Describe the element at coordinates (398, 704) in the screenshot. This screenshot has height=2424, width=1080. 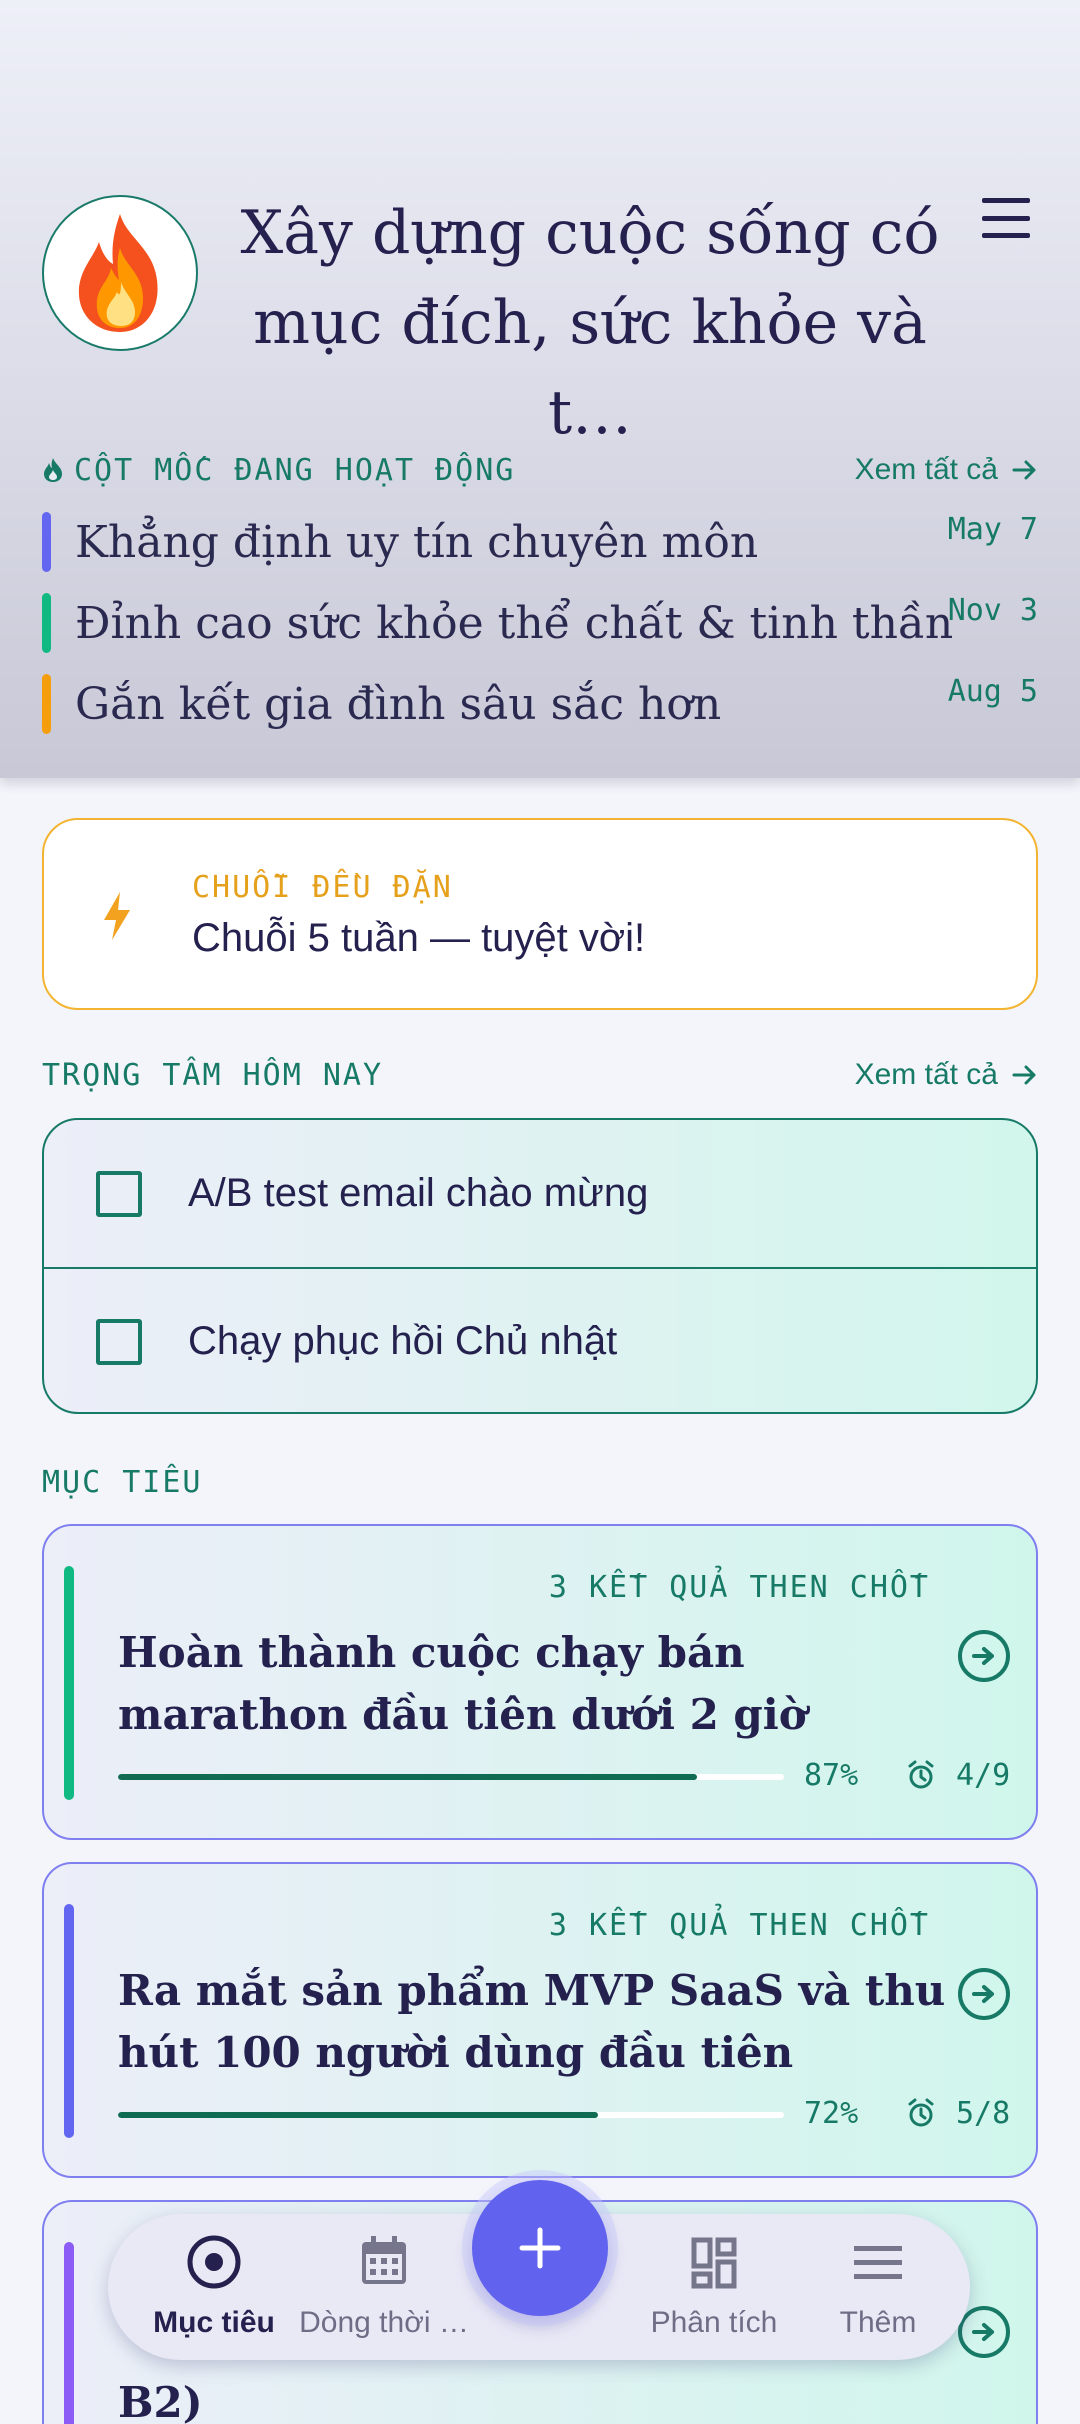
I see `milestone-title: Gắn kết gia đình sâu sắc hơn` at that location.